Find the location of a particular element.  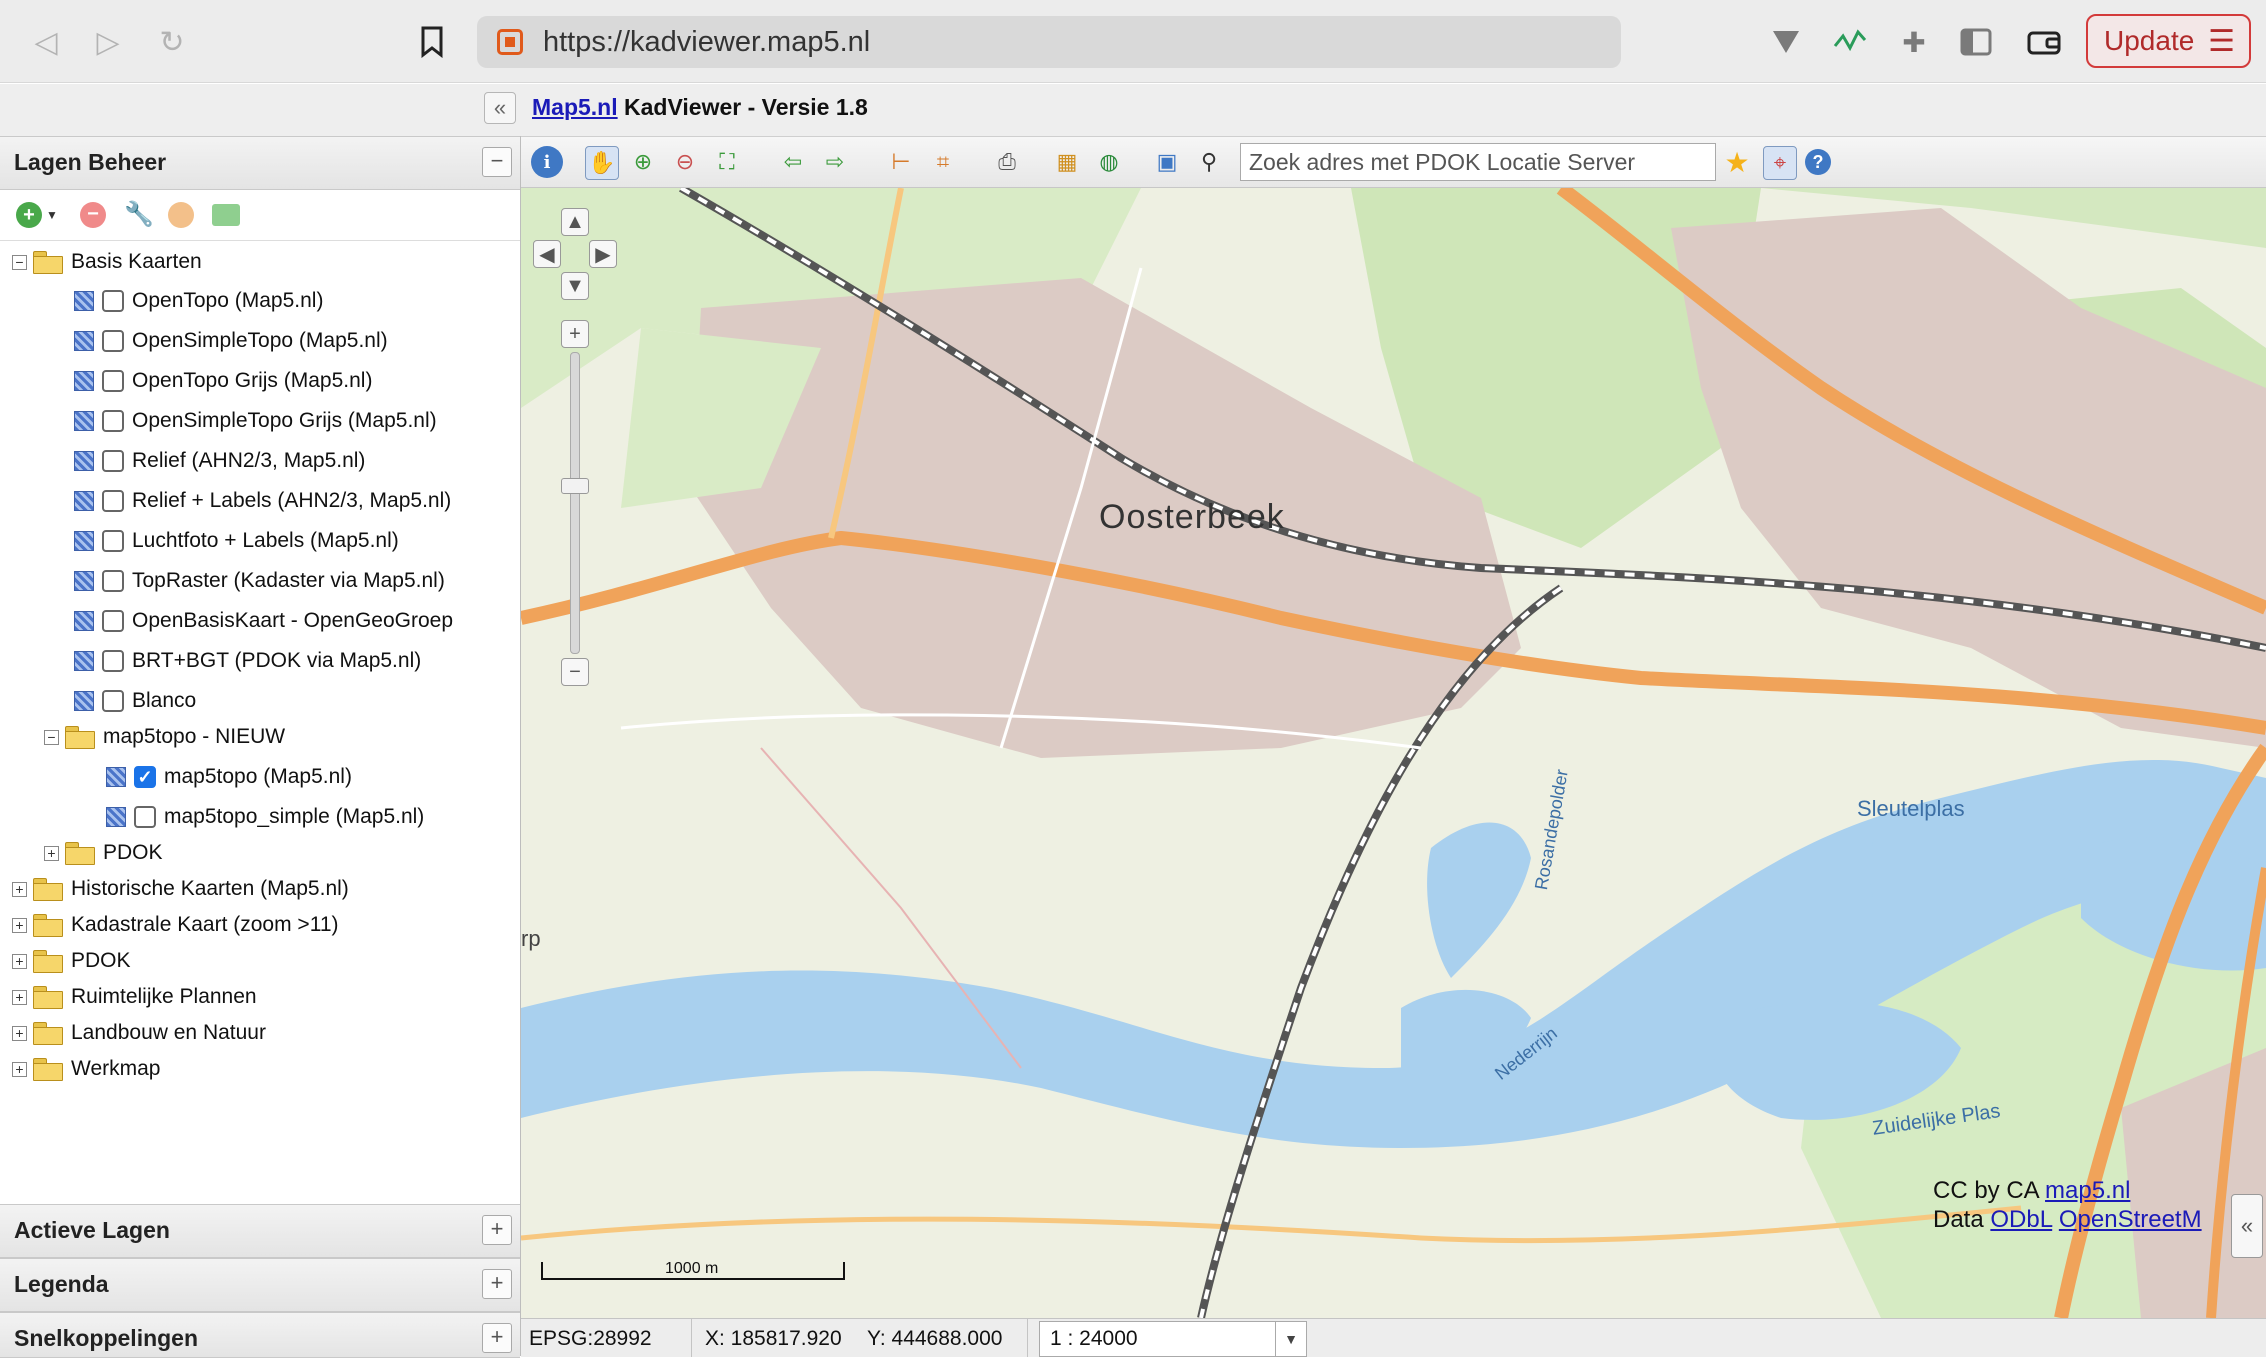

image-export-icon: ▣ is located at coordinates (1167, 162).